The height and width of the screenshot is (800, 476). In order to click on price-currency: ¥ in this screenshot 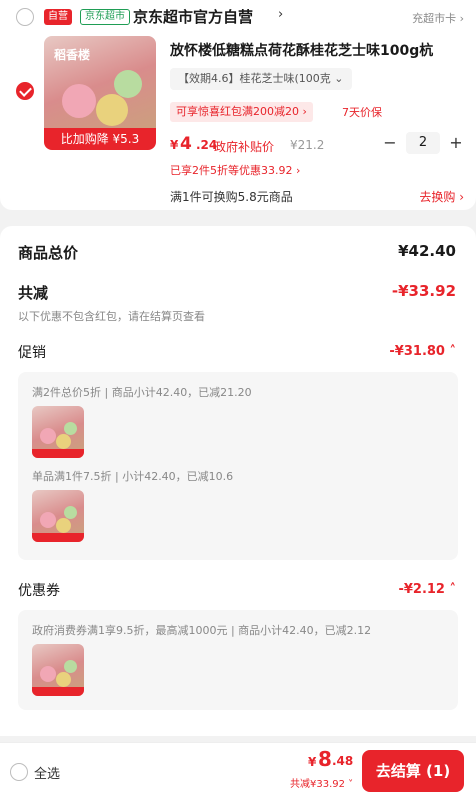, I will do `click(174, 145)`.